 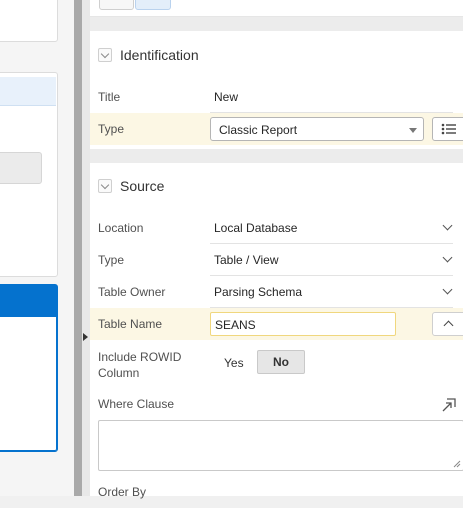 What do you see at coordinates (226, 97) in the screenshot?
I see `title-field: New` at bounding box center [226, 97].